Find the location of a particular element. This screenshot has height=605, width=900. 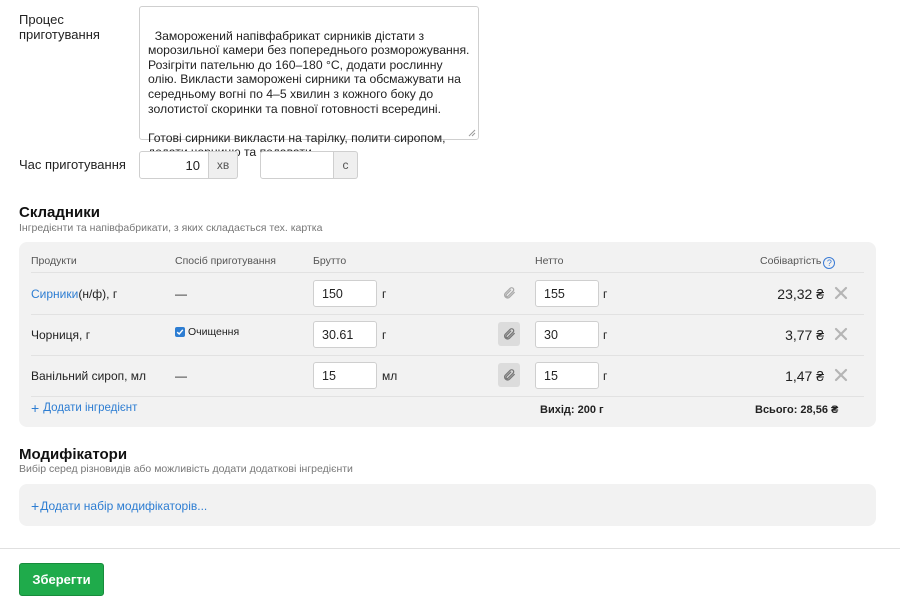

gross-input: 150 is located at coordinates (345, 293).